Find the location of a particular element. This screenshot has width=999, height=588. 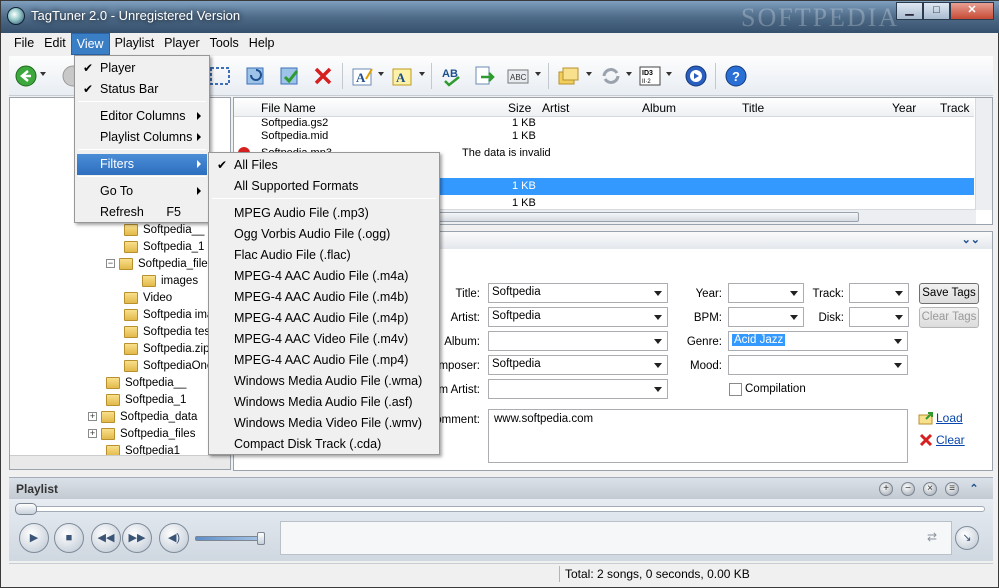

scroll-thumb is located at coordinates (626, 217).